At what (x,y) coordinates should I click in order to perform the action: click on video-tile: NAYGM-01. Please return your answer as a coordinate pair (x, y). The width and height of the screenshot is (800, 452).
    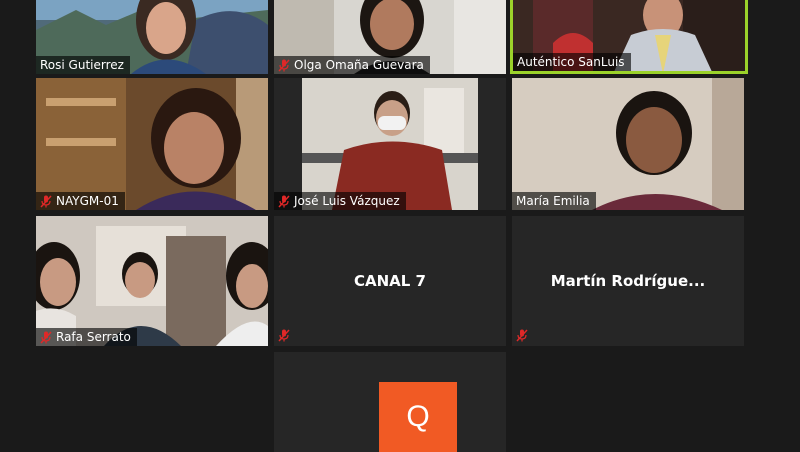
    Looking at the image, I should click on (152, 144).